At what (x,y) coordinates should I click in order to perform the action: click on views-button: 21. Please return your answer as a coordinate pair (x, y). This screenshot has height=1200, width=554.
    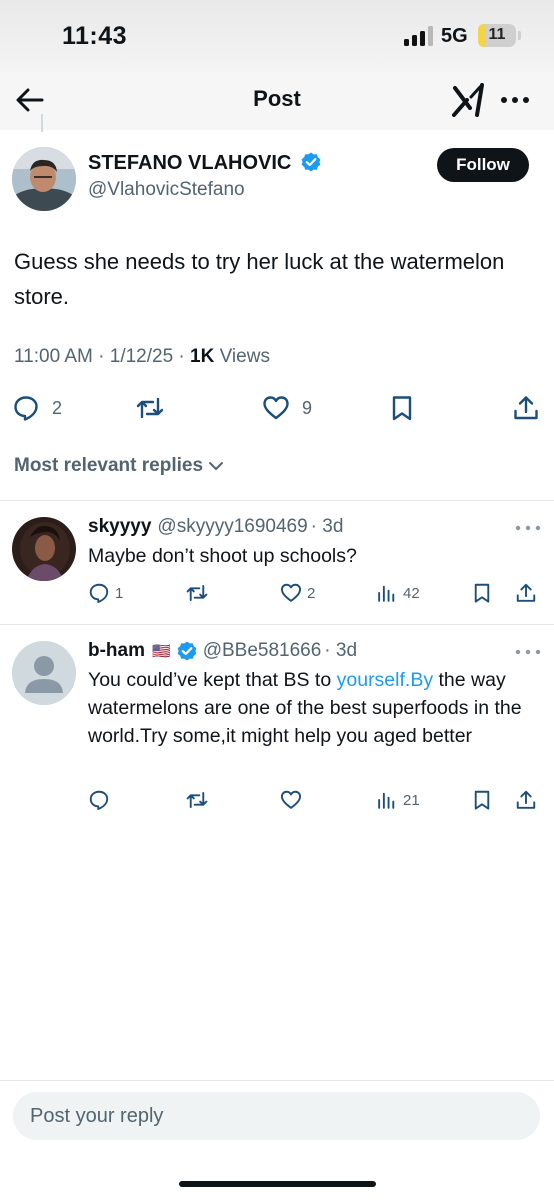
    Looking at the image, I should click on (398, 800).